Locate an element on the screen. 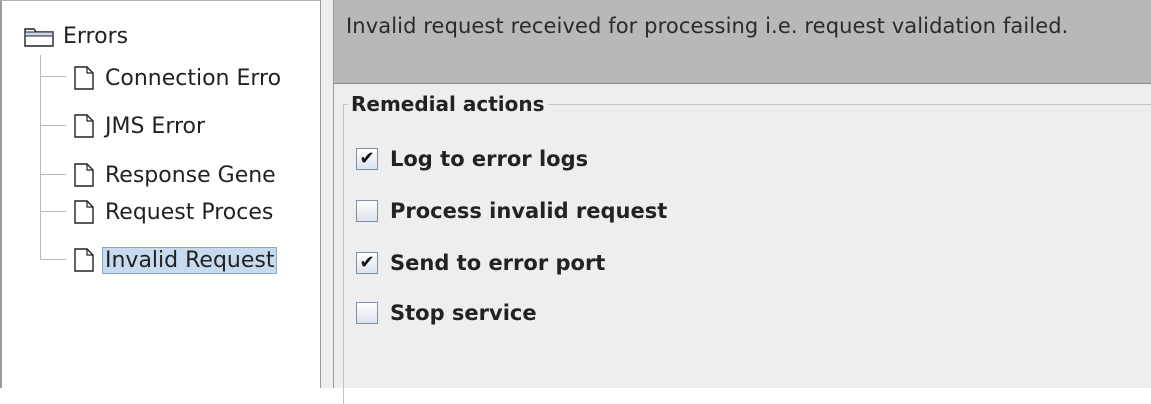 Image resolution: width=1151 pixels, height=404 pixels. tree-item-request-processing: Request Proces is located at coordinates (175, 212).